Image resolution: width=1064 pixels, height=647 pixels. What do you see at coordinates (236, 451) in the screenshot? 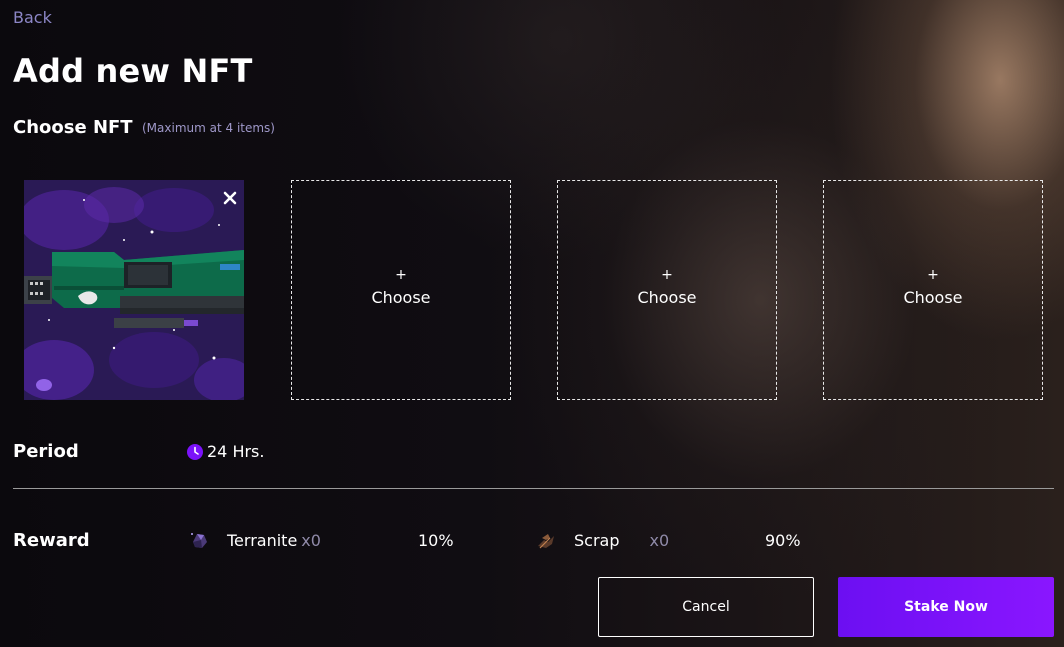
I see `period-value-text: 24 Hrs.` at bounding box center [236, 451].